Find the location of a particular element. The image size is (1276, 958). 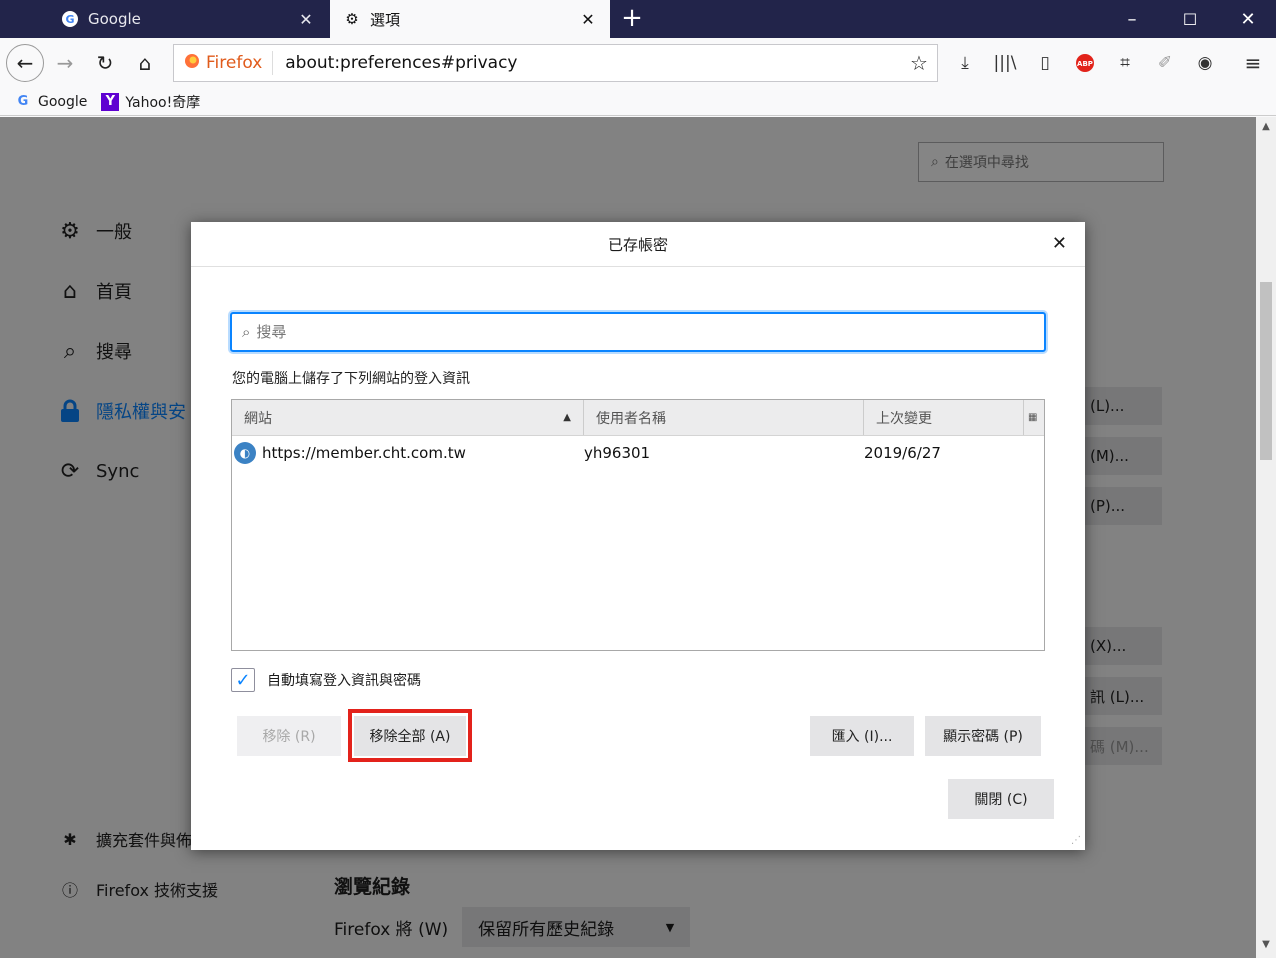

column-site: 網站 ▲ is located at coordinates (408, 417).